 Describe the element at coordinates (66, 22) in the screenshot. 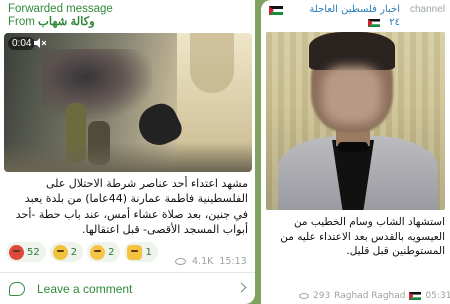

I see `source-name: وكالة شهاب` at that location.